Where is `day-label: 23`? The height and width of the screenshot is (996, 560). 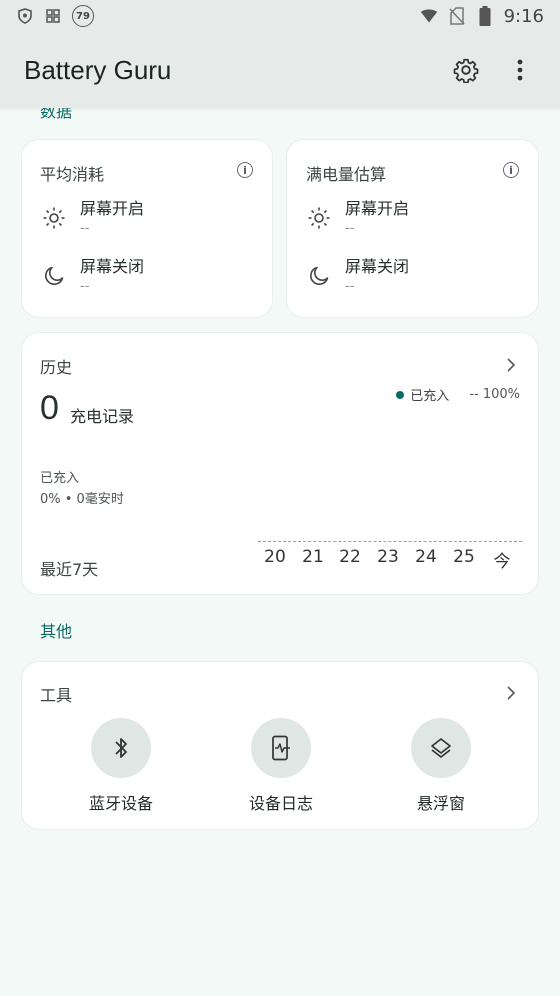 day-label: 23 is located at coordinates (388, 557).